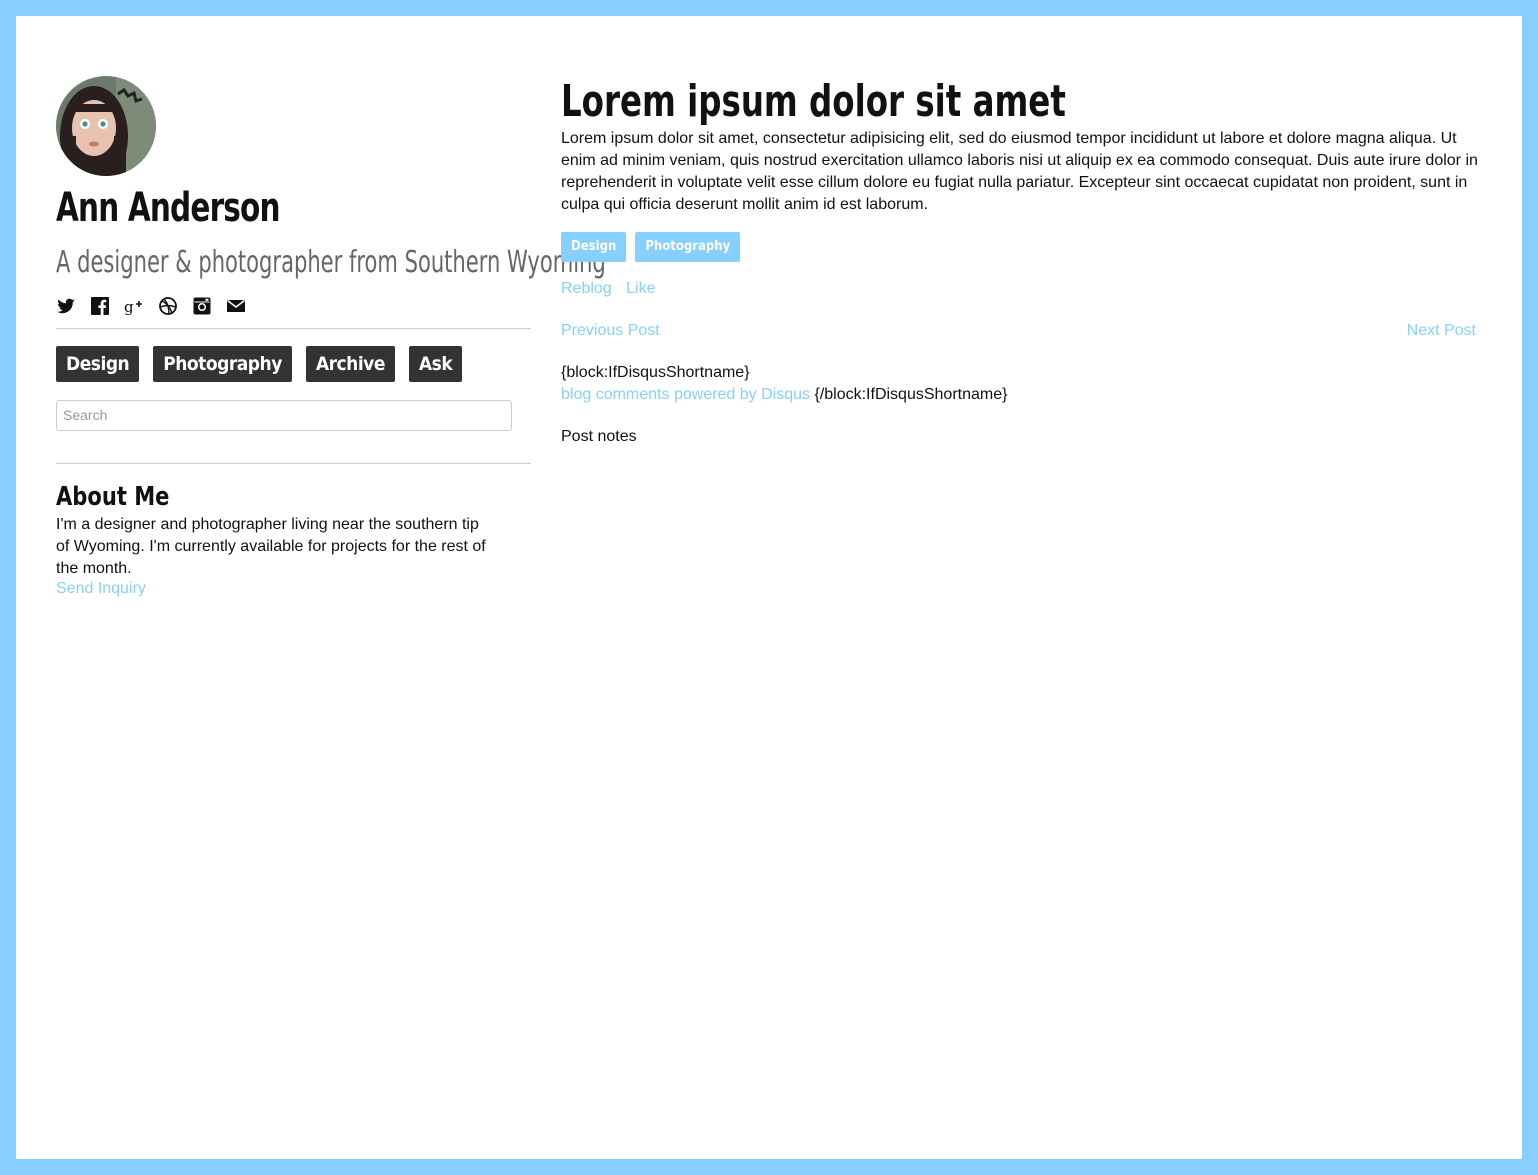 The width and height of the screenshot is (1538, 1175). Describe the element at coordinates (293, 364) in the screenshot. I see `nav-menu: Design Photography Archive Ask` at that location.